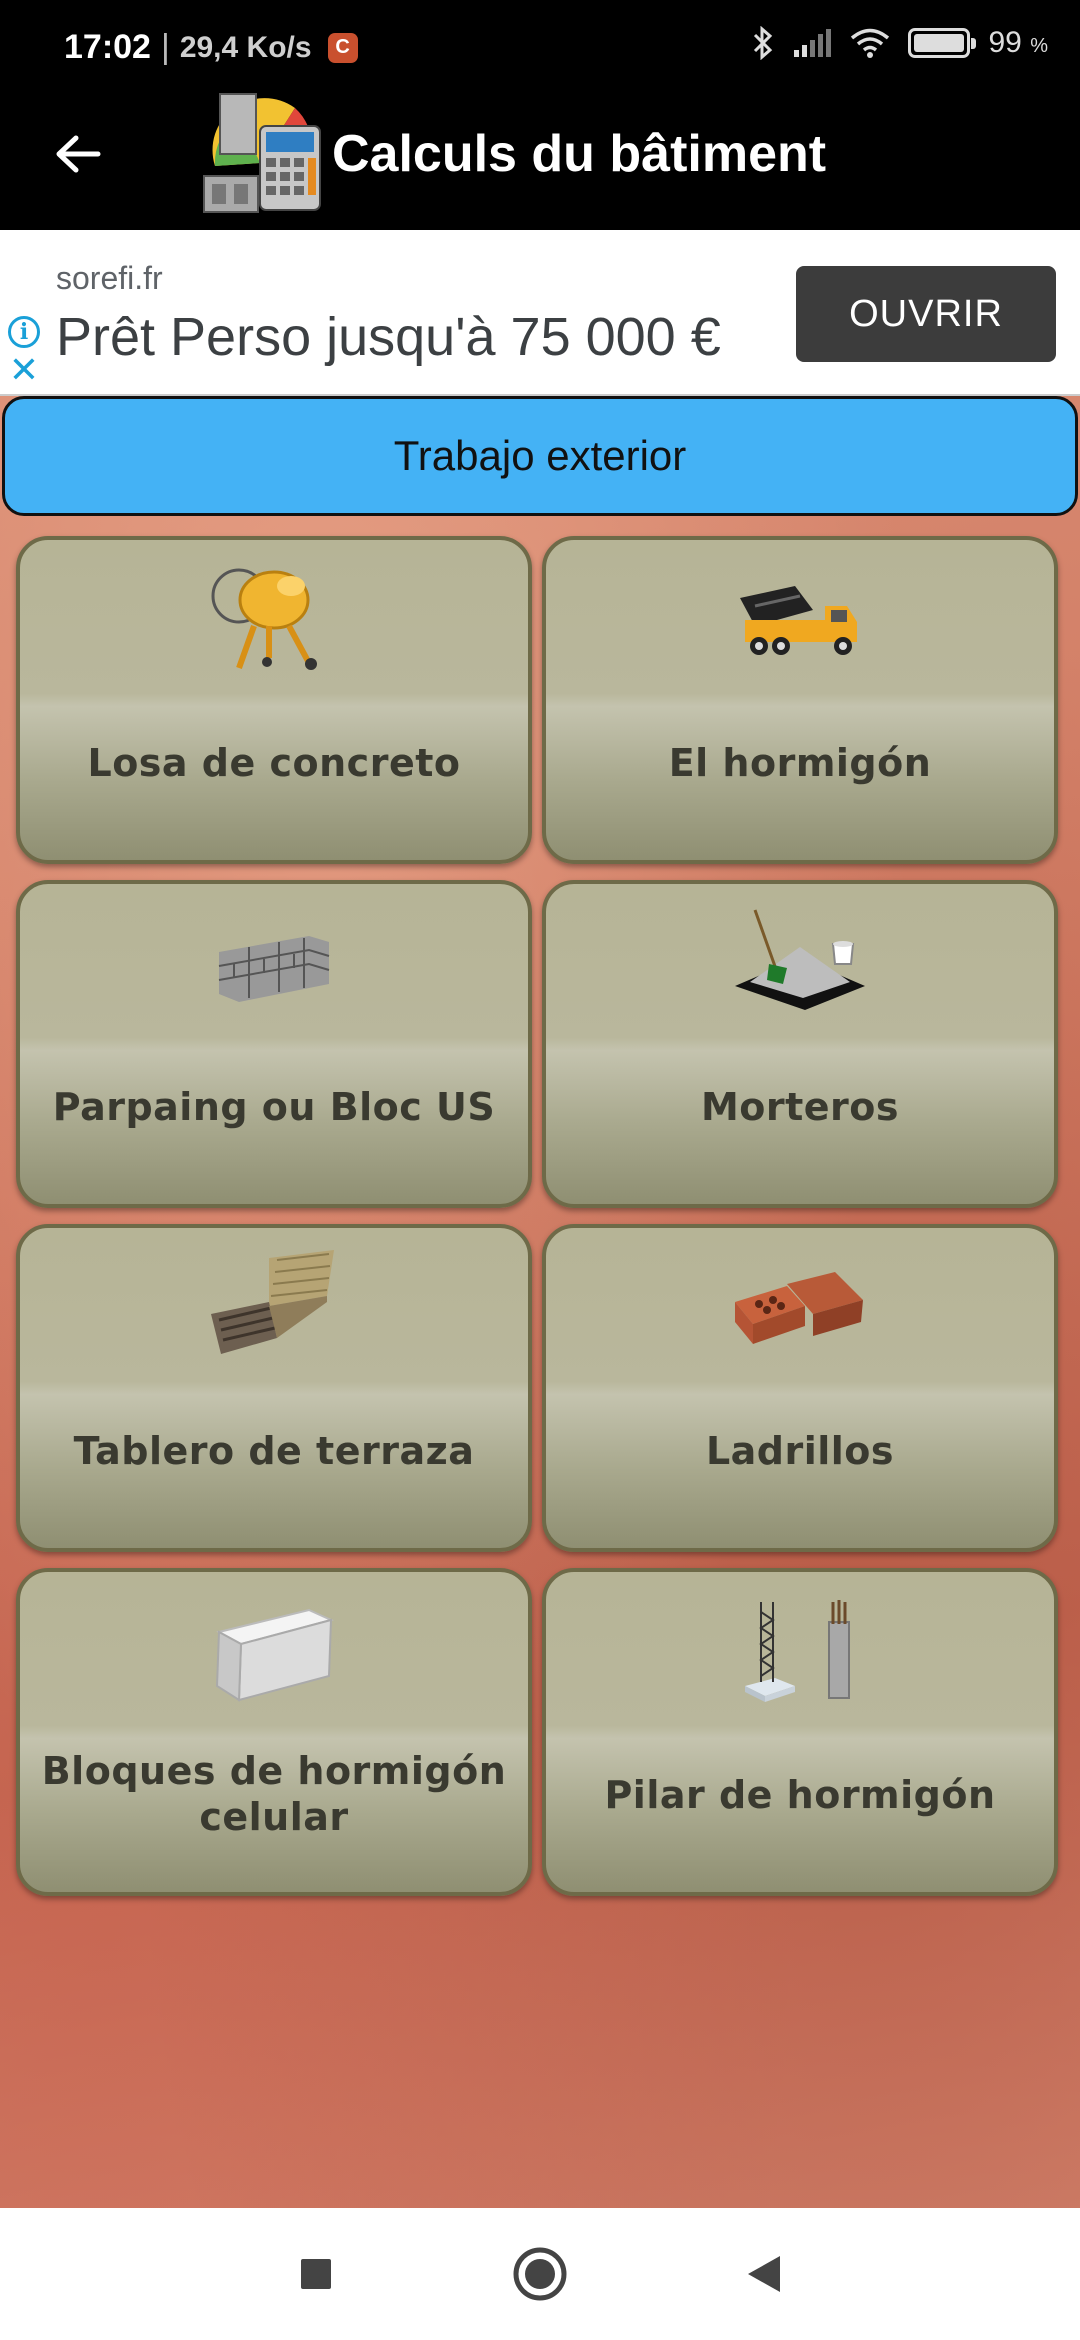  Describe the element at coordinates (813, 43) in the screenshot. I see `signal-icon` at that location.